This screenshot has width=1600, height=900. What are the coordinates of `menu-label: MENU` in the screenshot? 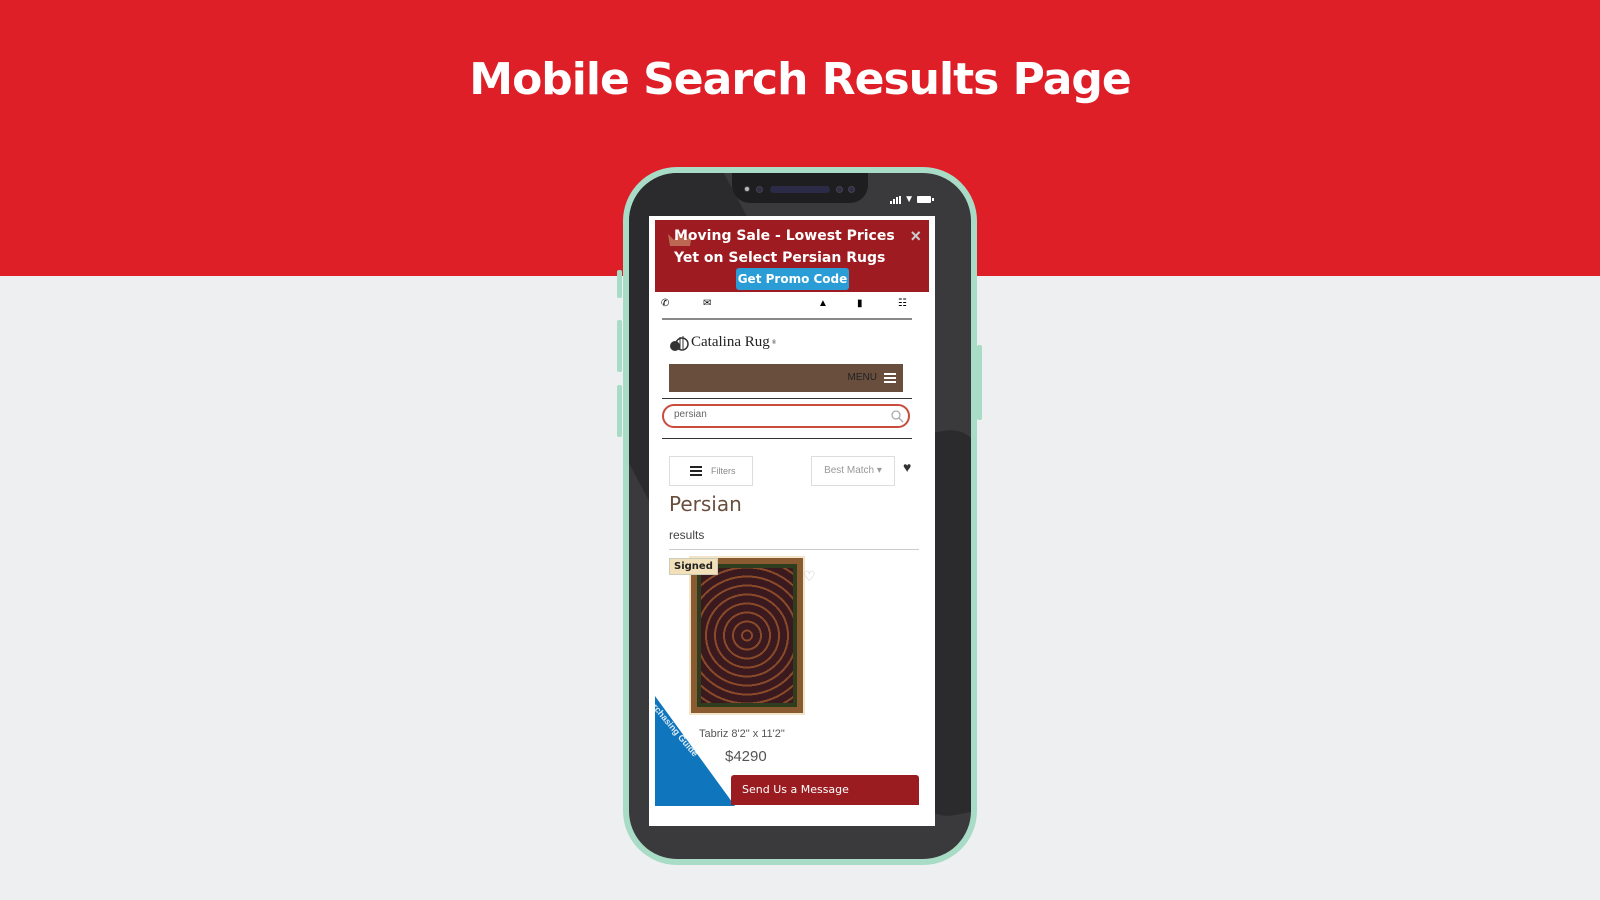 It's located at (862, 377).